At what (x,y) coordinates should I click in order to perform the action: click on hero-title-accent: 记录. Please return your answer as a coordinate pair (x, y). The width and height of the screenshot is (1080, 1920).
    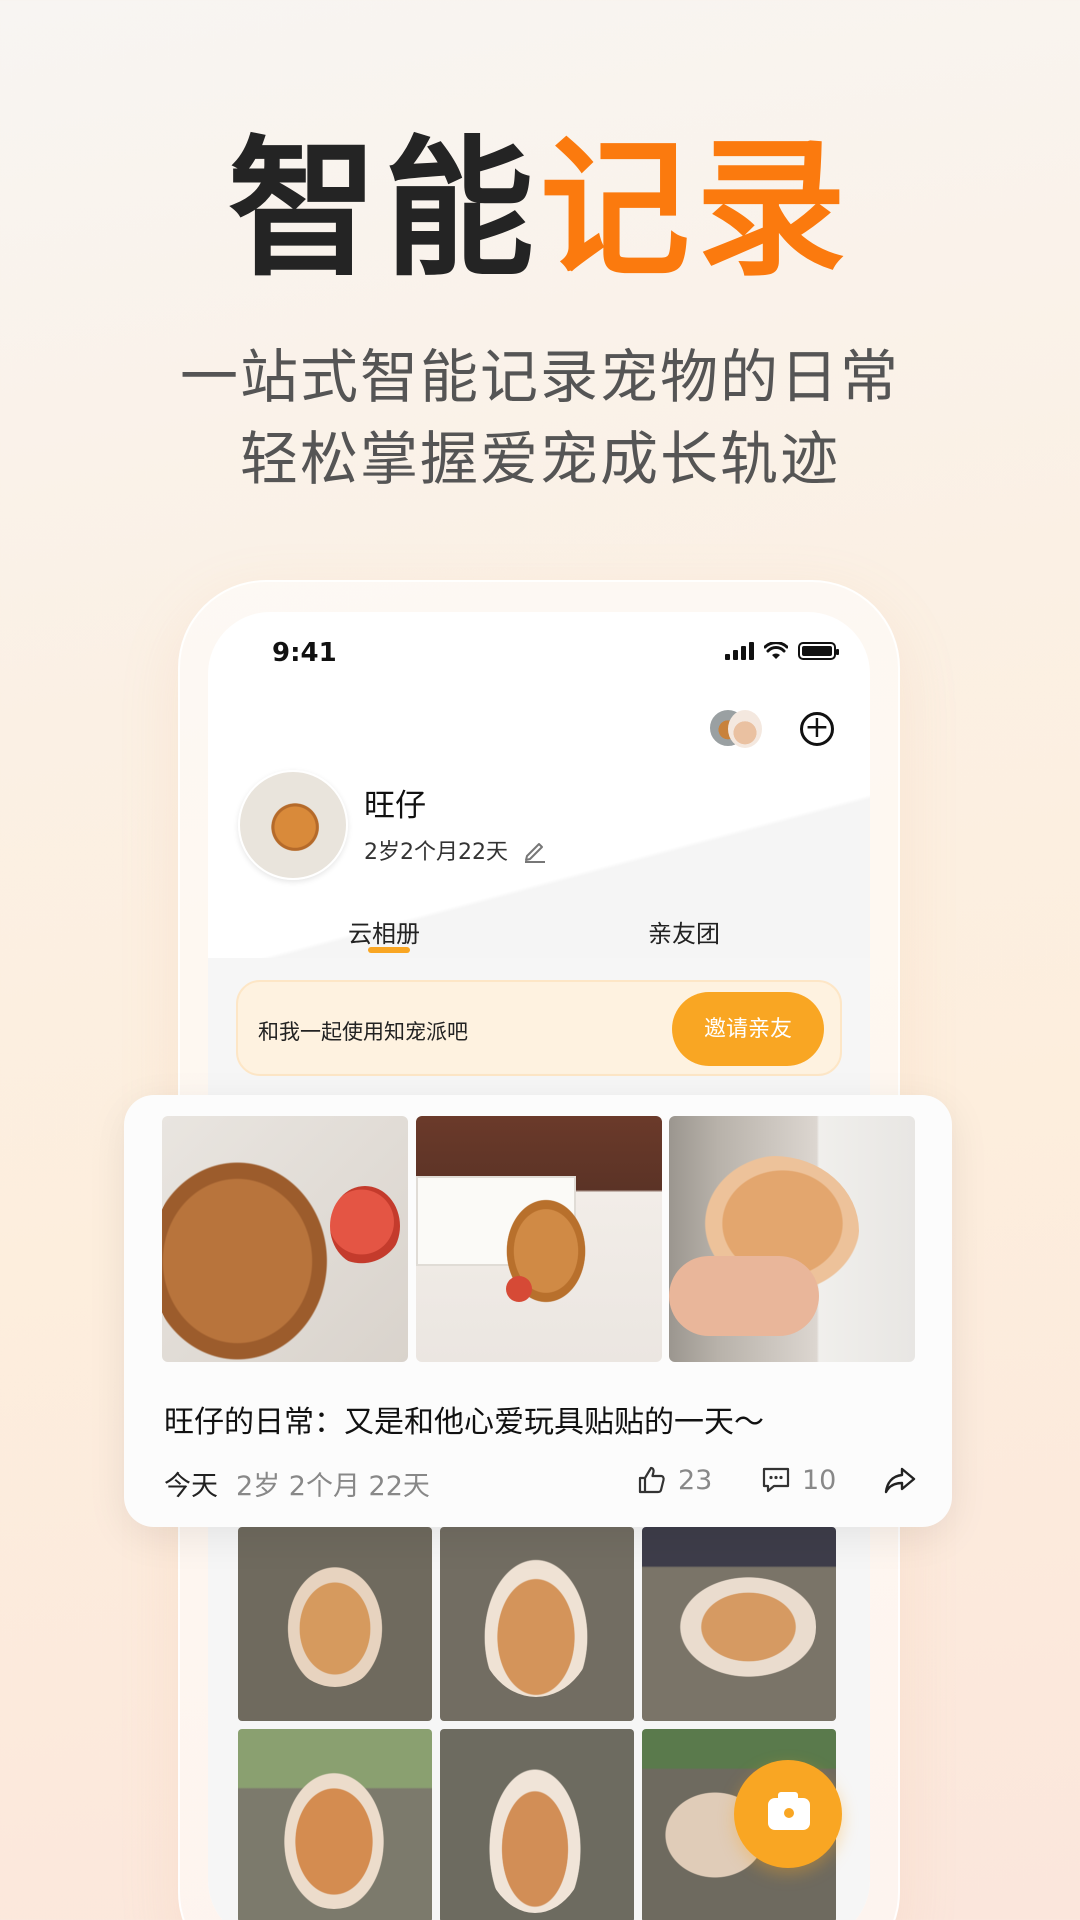
    Looking at the image, I should click on (696, 210).